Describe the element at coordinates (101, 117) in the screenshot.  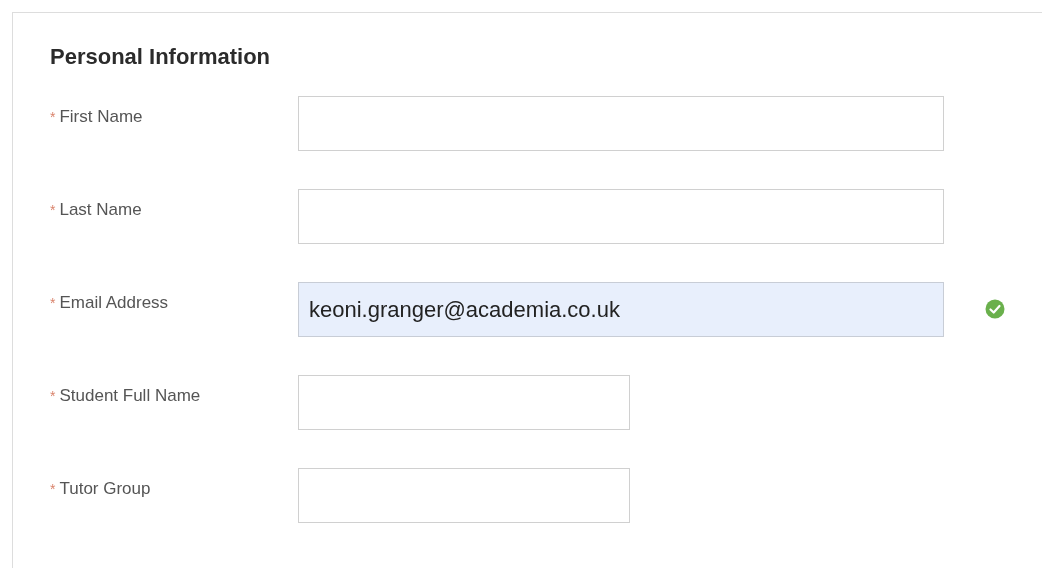
I see `field-label: First Name` at that location.